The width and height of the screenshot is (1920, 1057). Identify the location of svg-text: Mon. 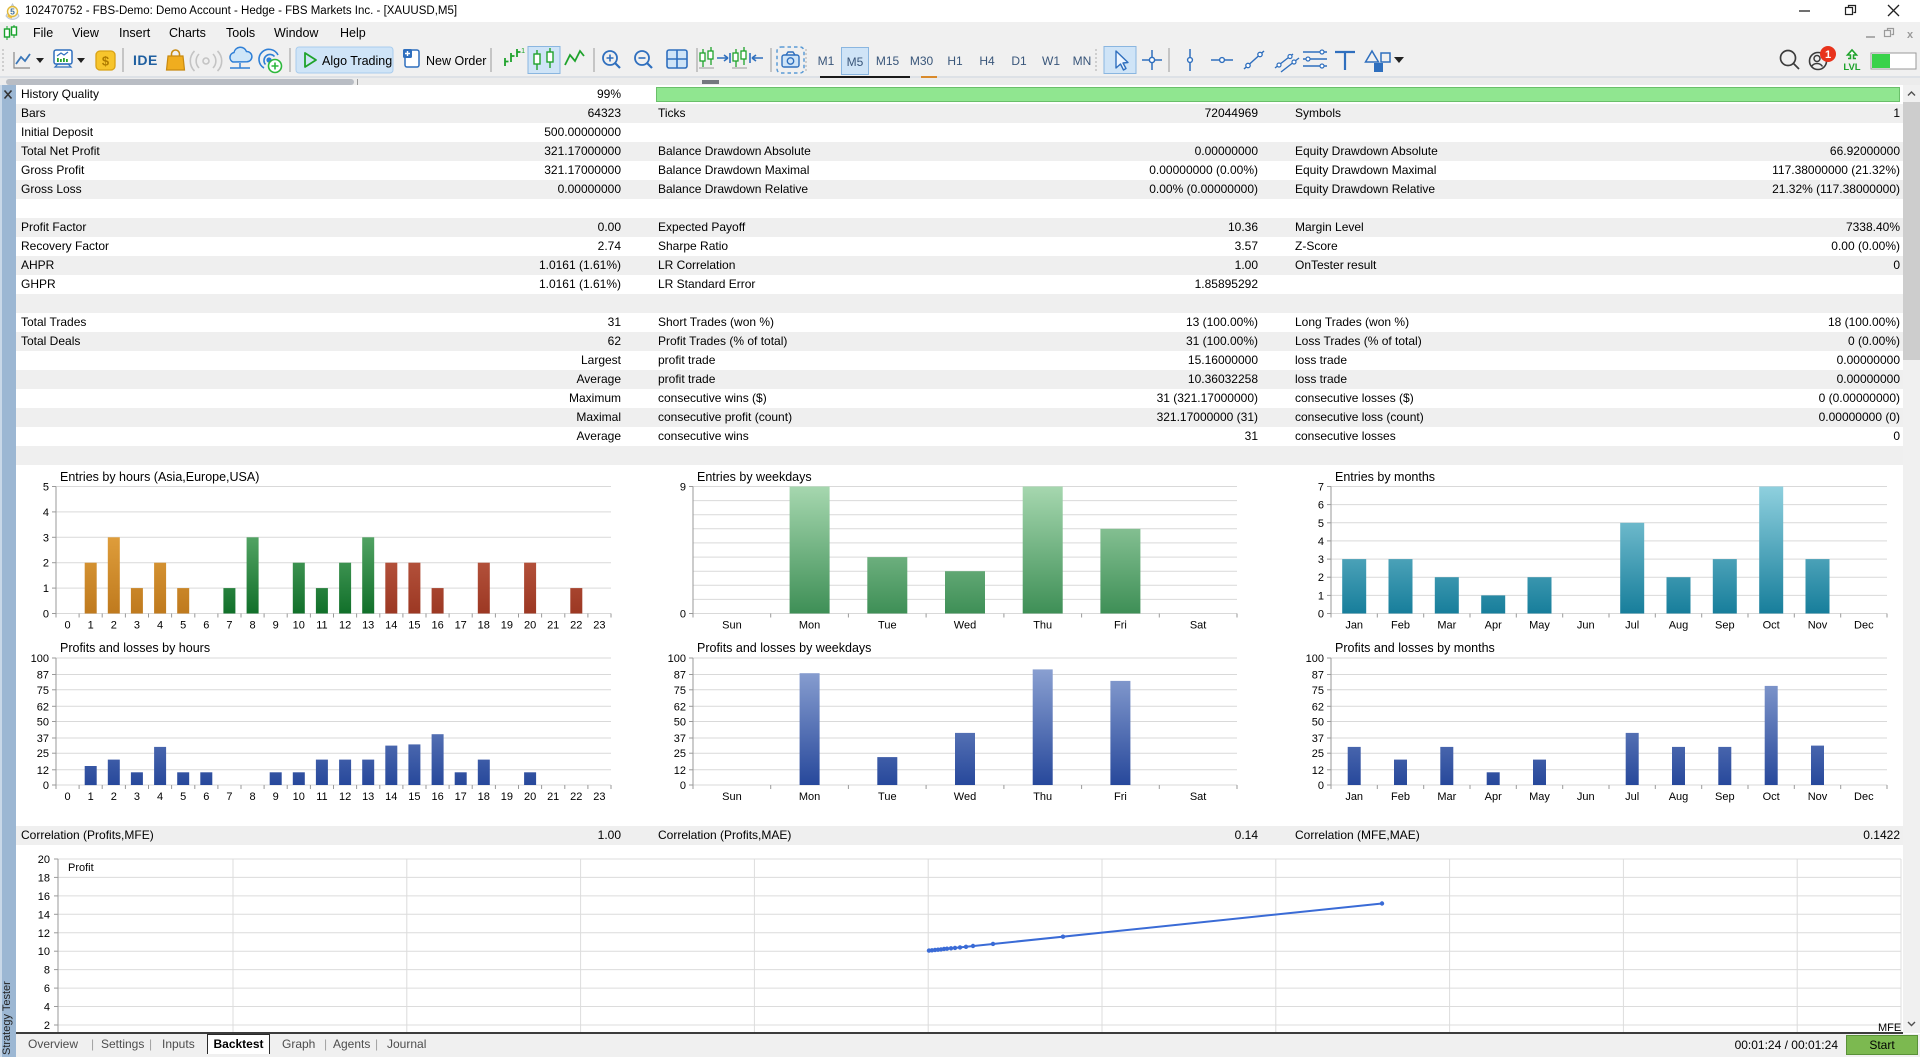
(809, 626).